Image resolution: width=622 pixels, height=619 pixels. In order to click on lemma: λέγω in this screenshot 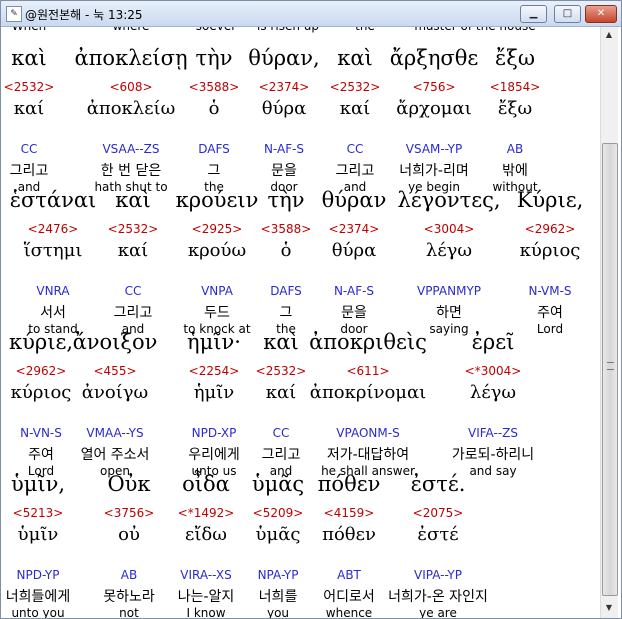, I will do `click(493, 392)`.